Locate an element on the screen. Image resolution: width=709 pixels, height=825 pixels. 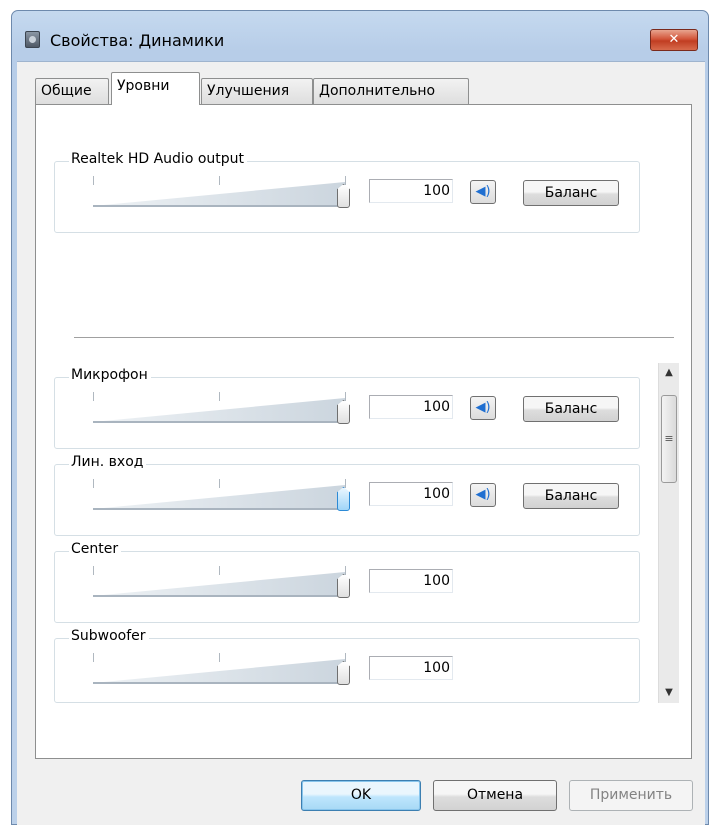
title-bar: Свойства: Динамики ✕ is located at coordinates (360, 35).